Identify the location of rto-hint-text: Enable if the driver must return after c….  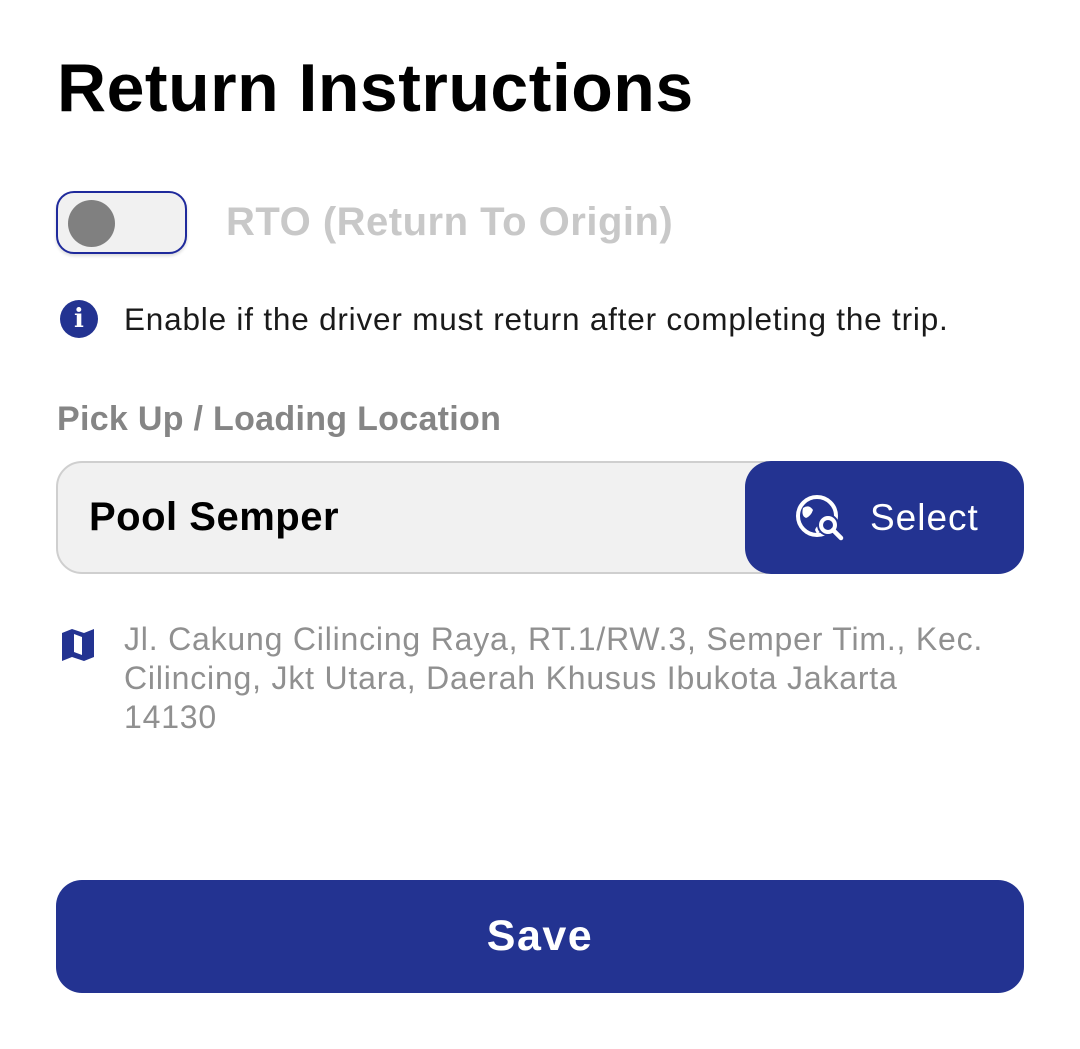
(536, 318).